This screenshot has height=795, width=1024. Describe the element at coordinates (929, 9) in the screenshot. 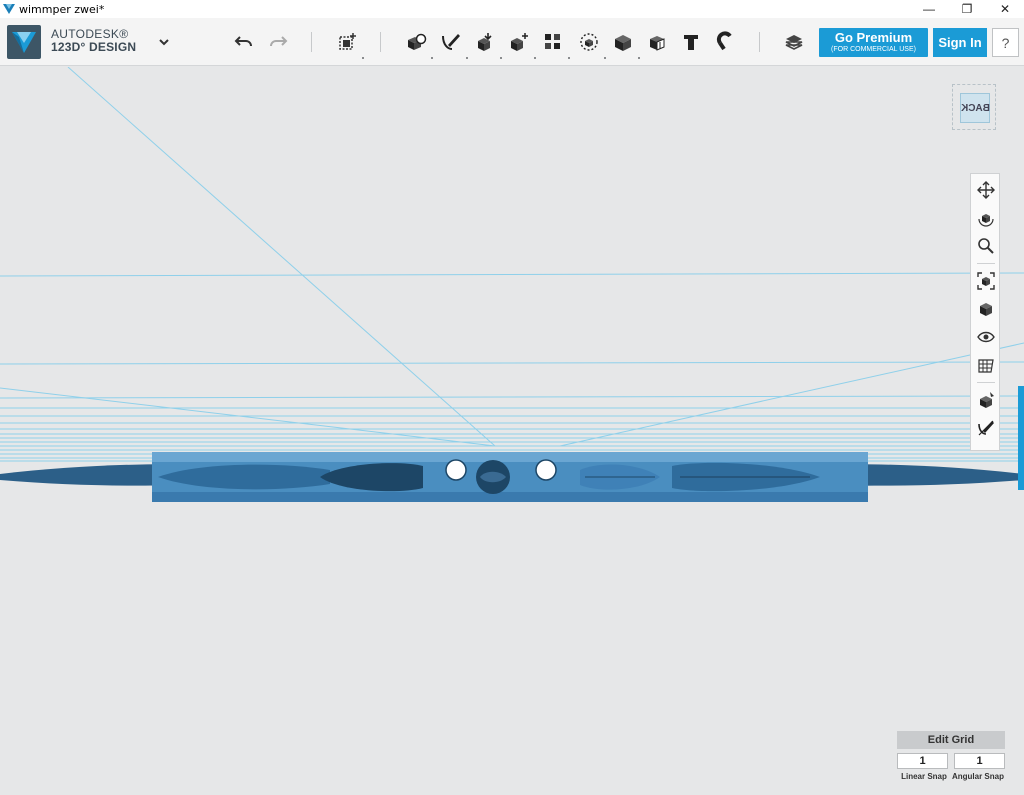

I see `minimize-icon: —` at that location.